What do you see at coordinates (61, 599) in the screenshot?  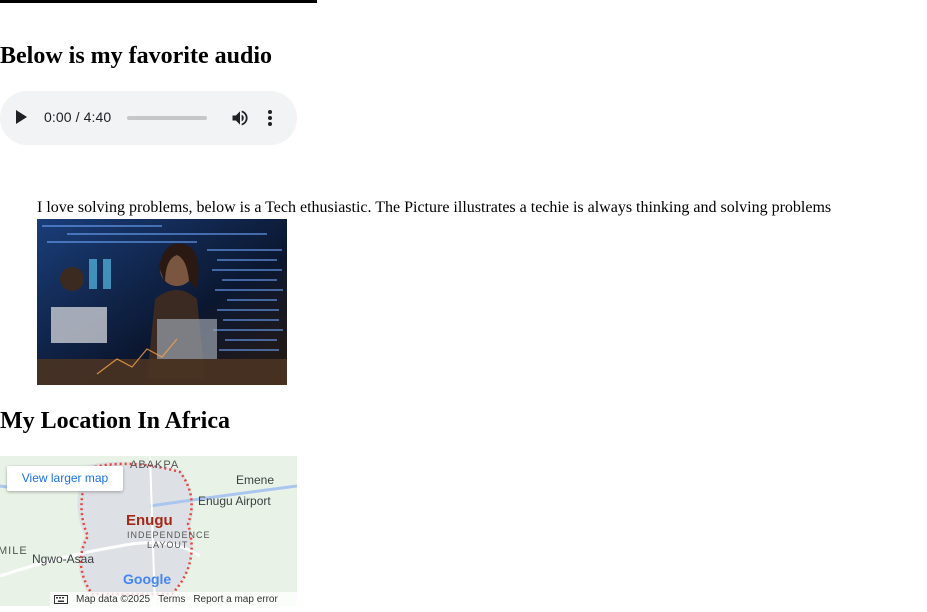 I see `keyboard-icon` at bounding box center [61, 599].